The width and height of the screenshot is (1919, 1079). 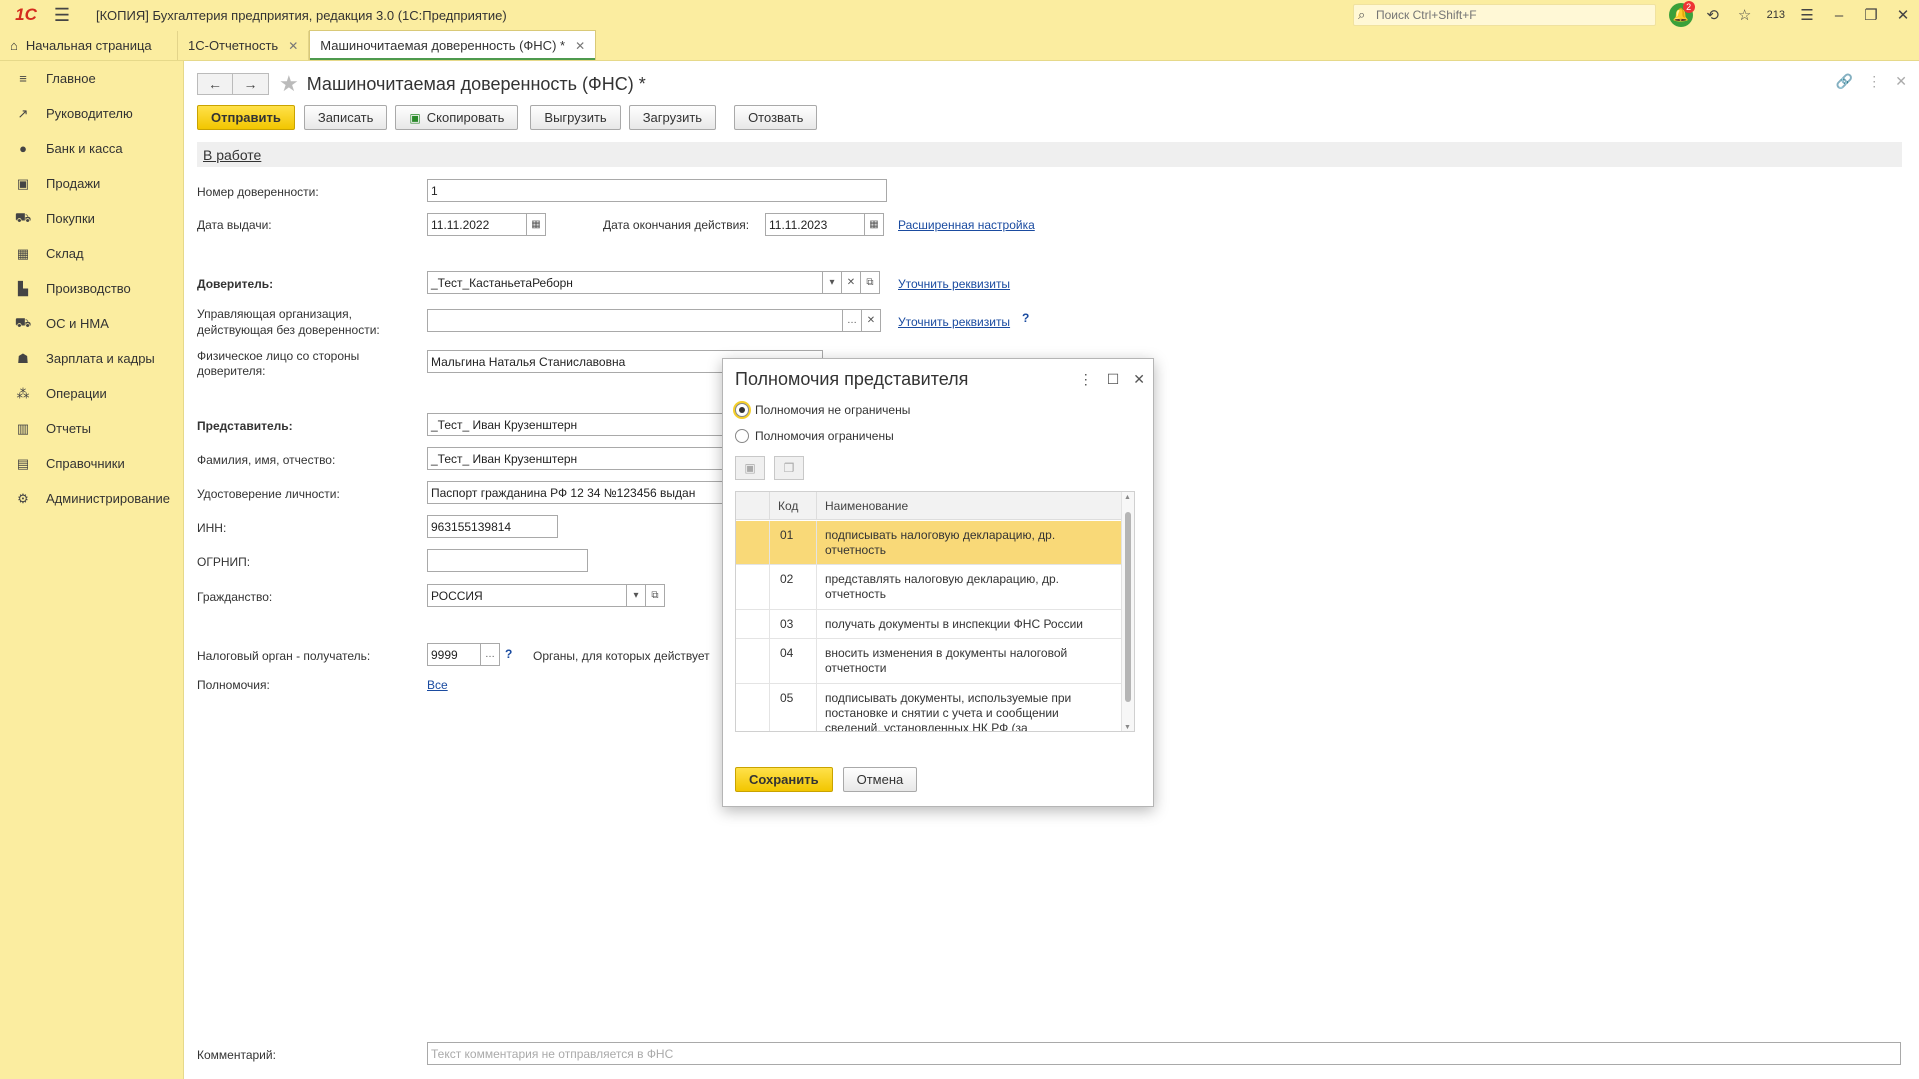 What do you see at coordinates (89, 45) in the screenshot?
I see `tab-home: ⌂ Начальная страница` at bounding box center [89, 45].